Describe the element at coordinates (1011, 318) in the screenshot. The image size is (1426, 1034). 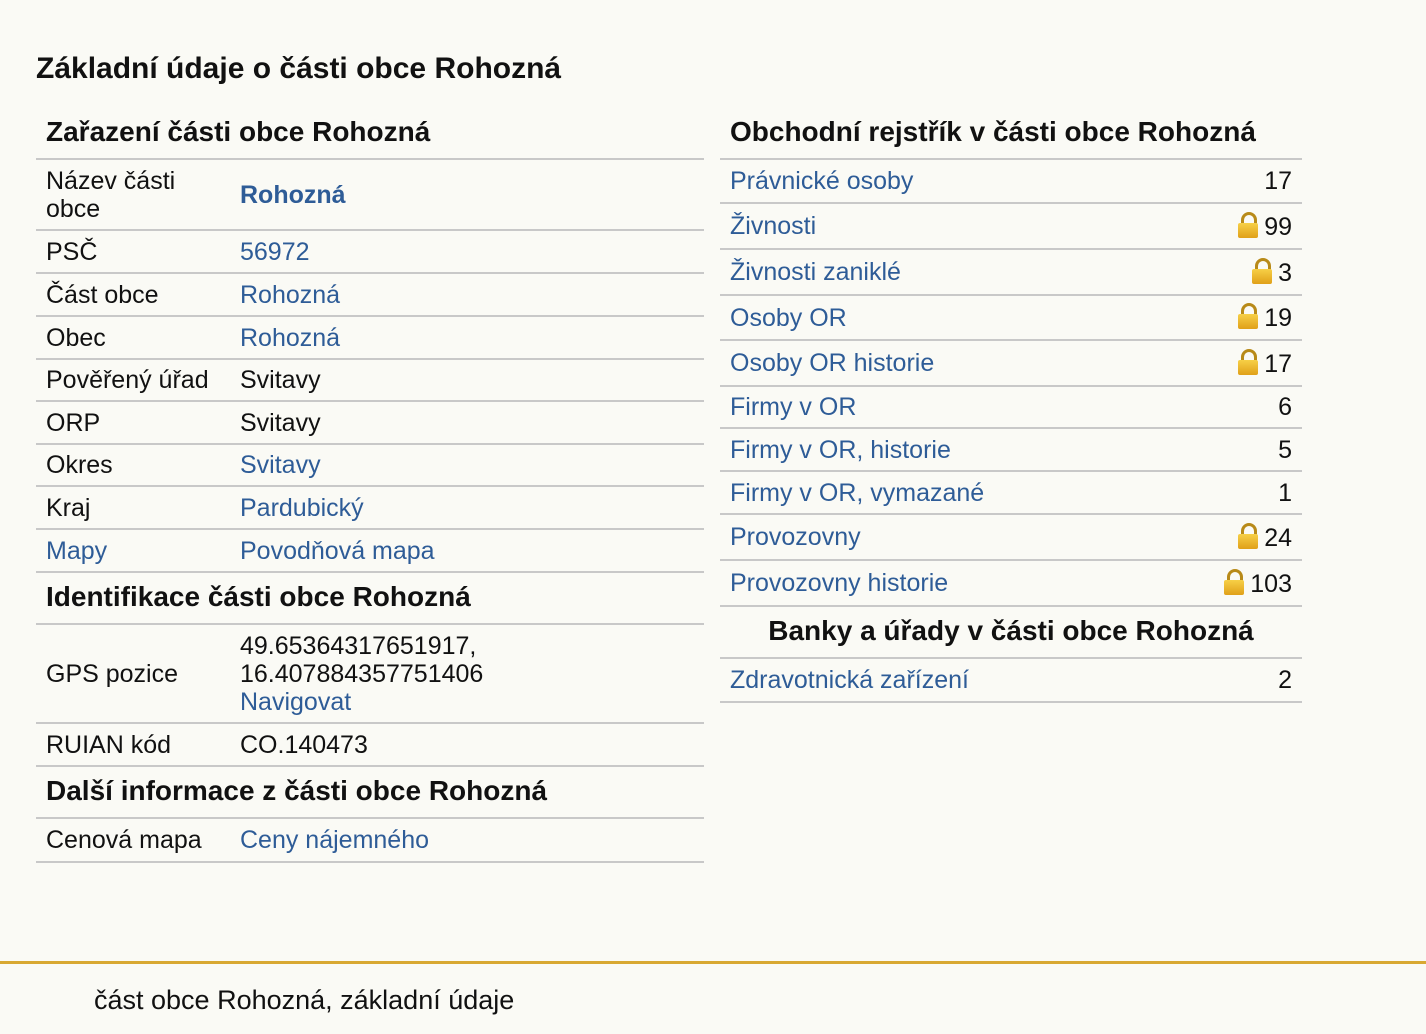
I see `table-row: Osoby OR 19` at that location.